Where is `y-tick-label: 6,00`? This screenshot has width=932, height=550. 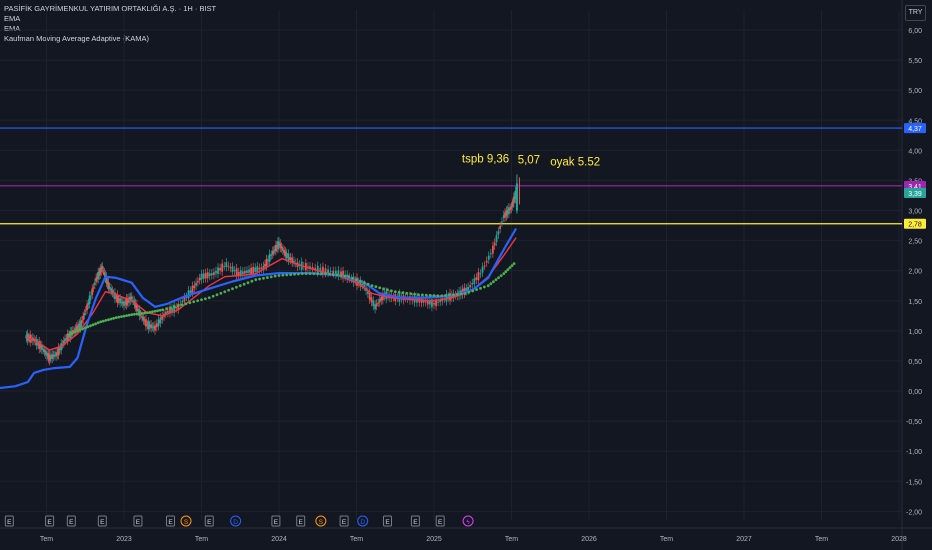
y-tick-label: 6,00 is located at coordinates (915, 31).